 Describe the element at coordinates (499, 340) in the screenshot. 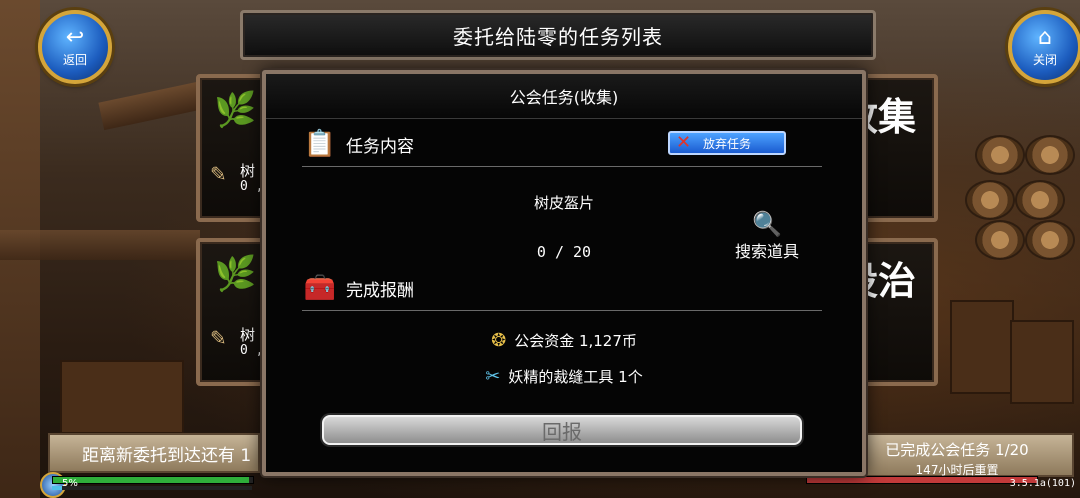

I see `coin-icon: ❂` at that location.